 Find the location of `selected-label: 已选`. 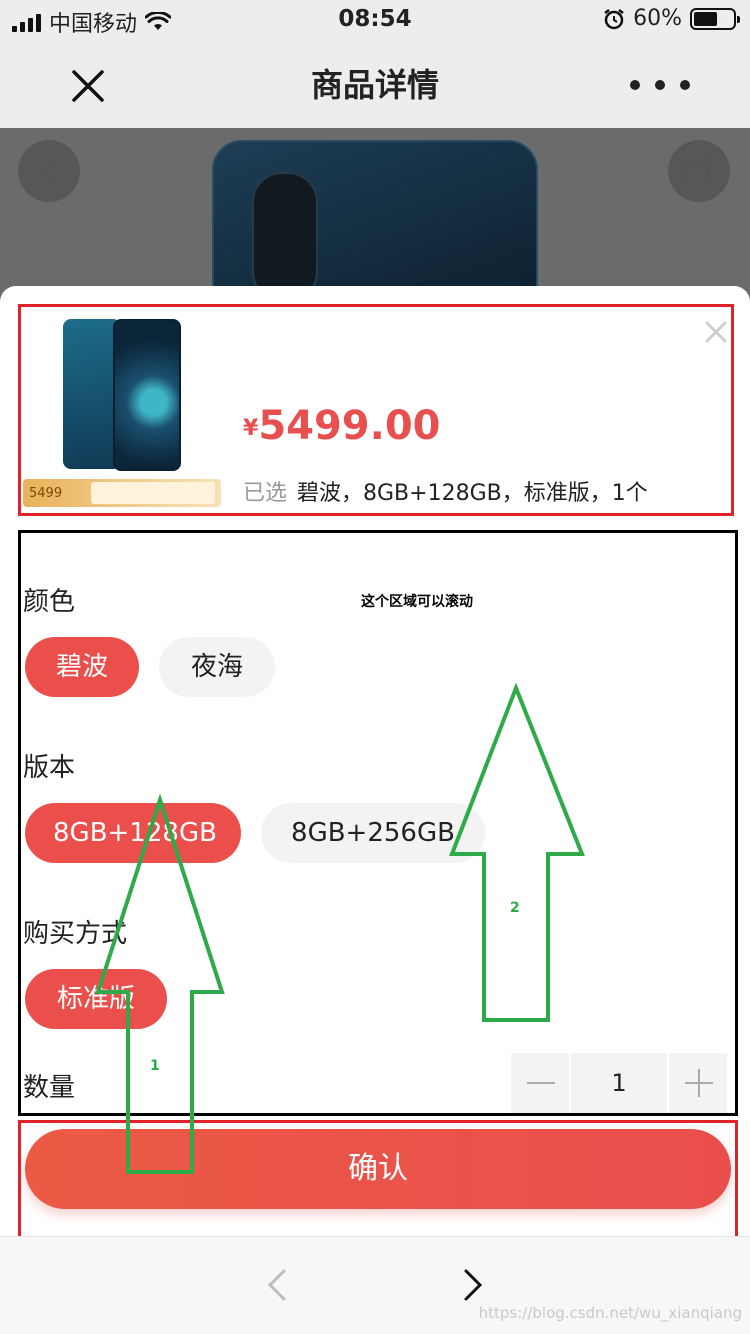

selected-label: 已选 is located at coordinates (265, 493).